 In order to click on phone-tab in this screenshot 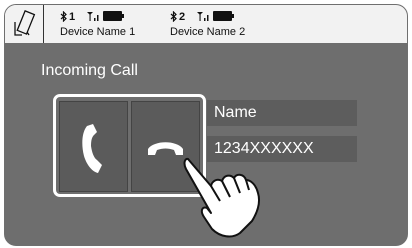, I will do `click(24, 24)`.